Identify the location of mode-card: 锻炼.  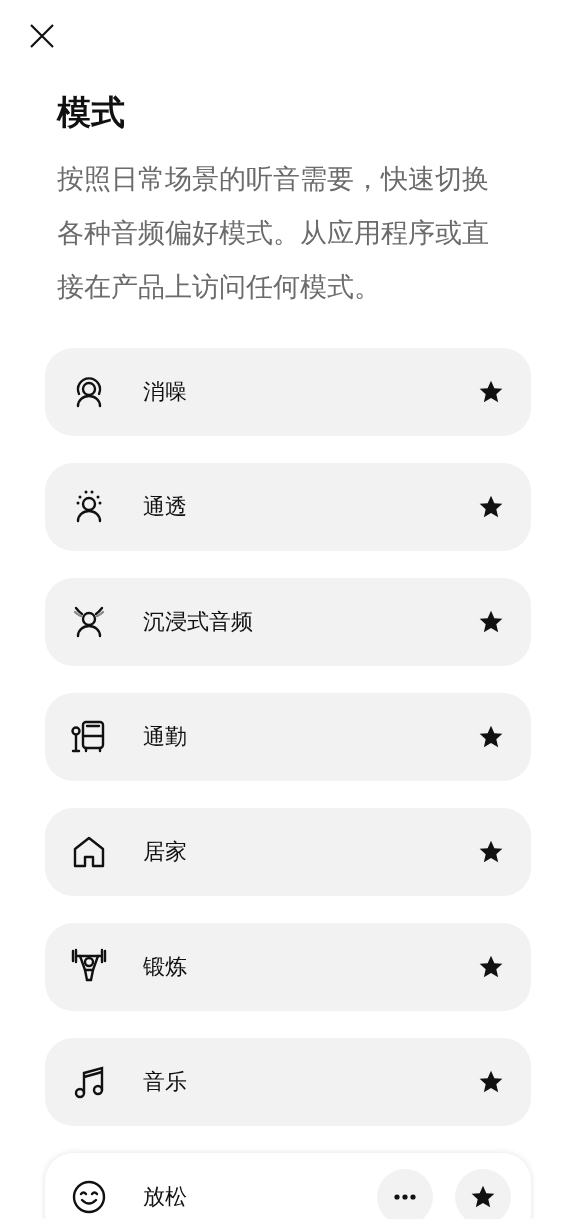
(288, 967).